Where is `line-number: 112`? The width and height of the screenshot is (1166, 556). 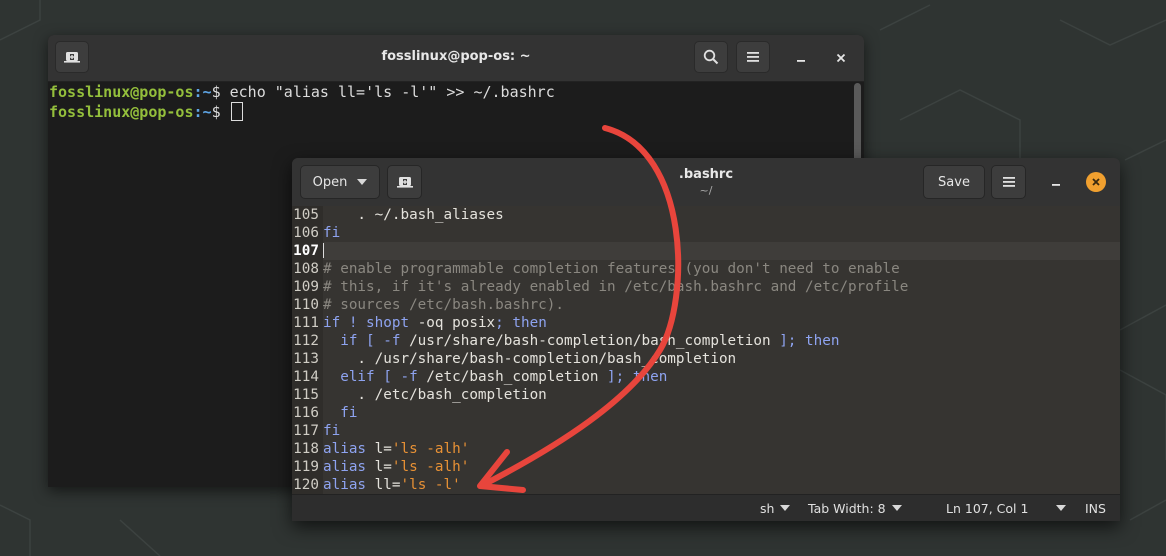 line-number: 112 is located at coordinates (307, 341).